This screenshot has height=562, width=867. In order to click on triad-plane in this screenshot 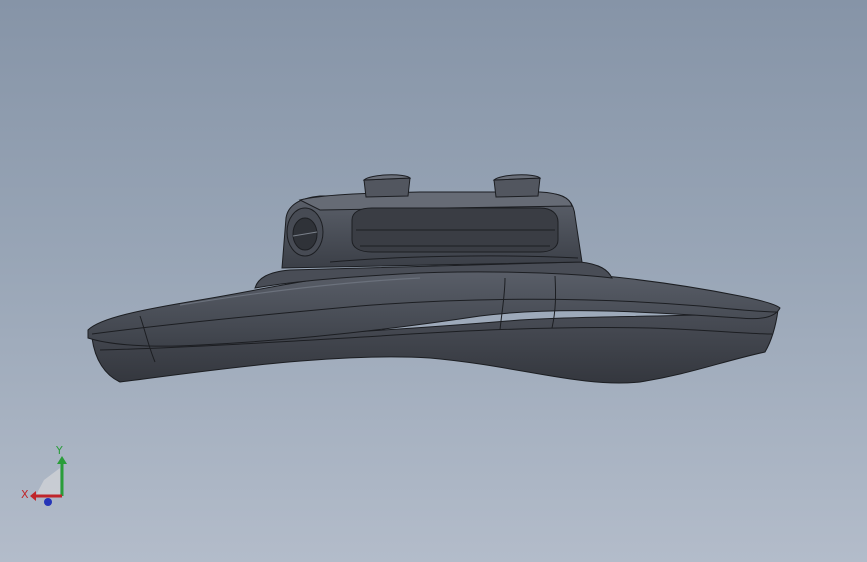, I will do `click(48, 481)`.